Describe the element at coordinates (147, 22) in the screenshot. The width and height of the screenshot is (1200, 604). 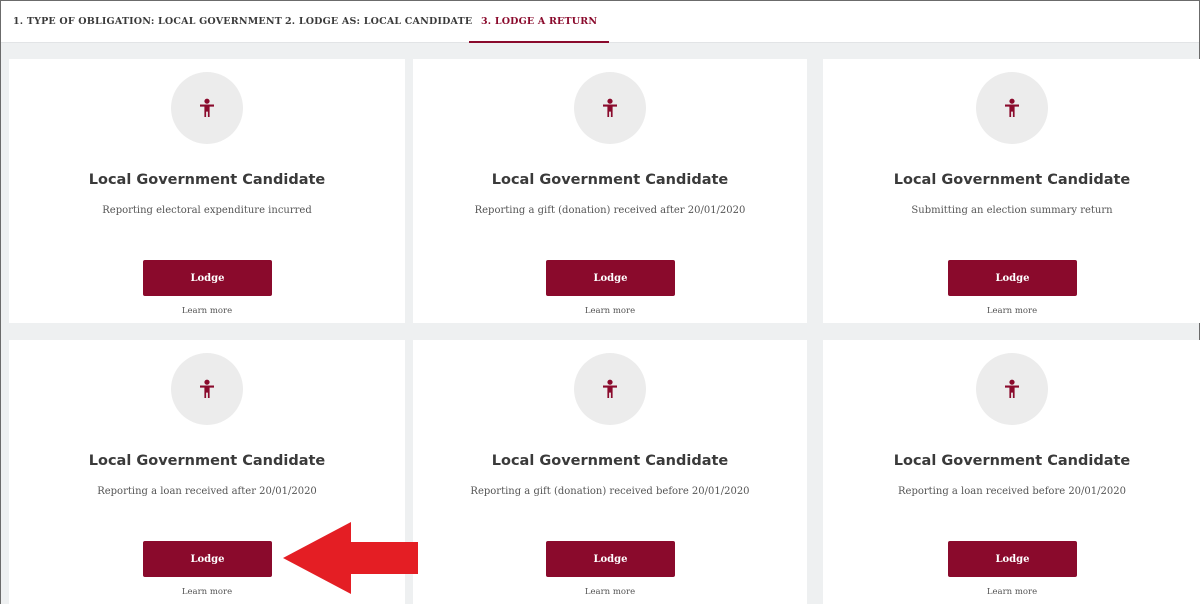
I see `tab-type-of-obligation: 1. TYPE OF OBLIGATION: LOCAL GOVERNMENT` at that location.